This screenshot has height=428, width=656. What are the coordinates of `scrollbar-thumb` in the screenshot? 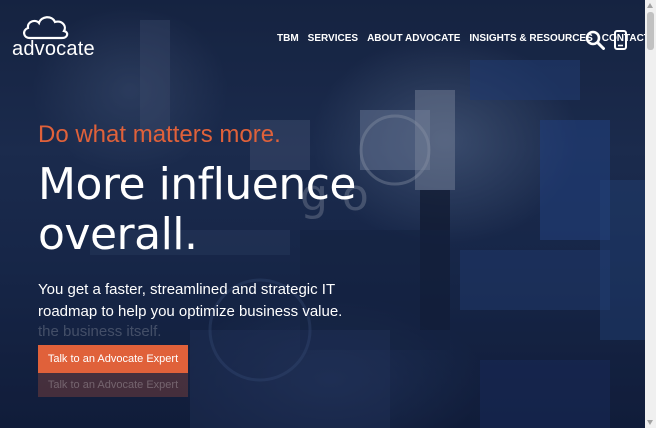 It's located at (650, 31).